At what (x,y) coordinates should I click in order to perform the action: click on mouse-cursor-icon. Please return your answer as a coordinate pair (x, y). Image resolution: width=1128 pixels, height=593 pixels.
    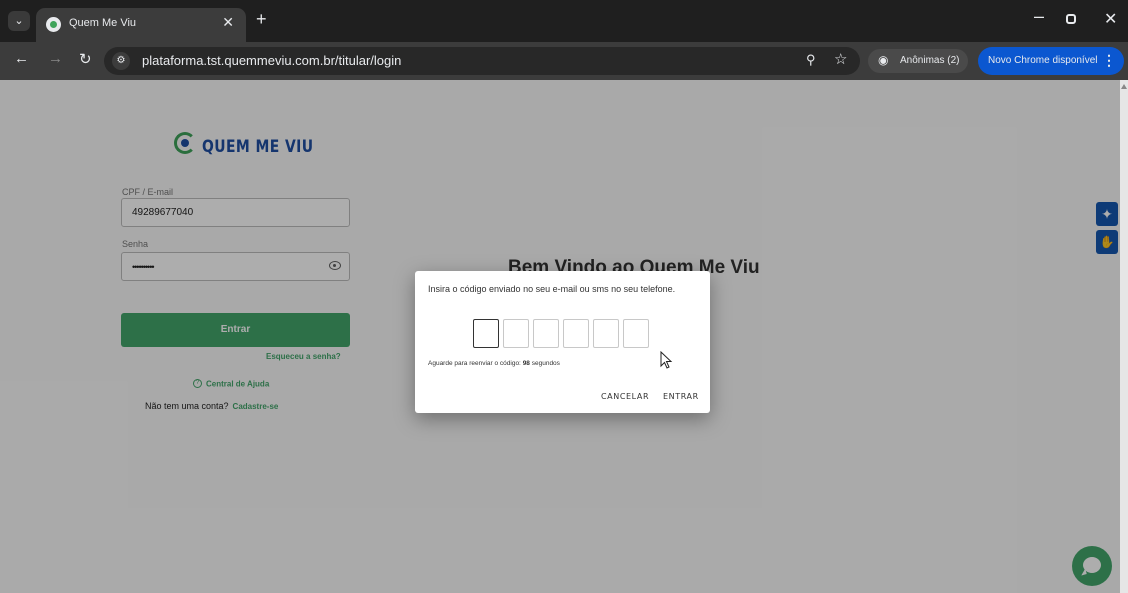
    Looking at the image, I should click on (666, 360).